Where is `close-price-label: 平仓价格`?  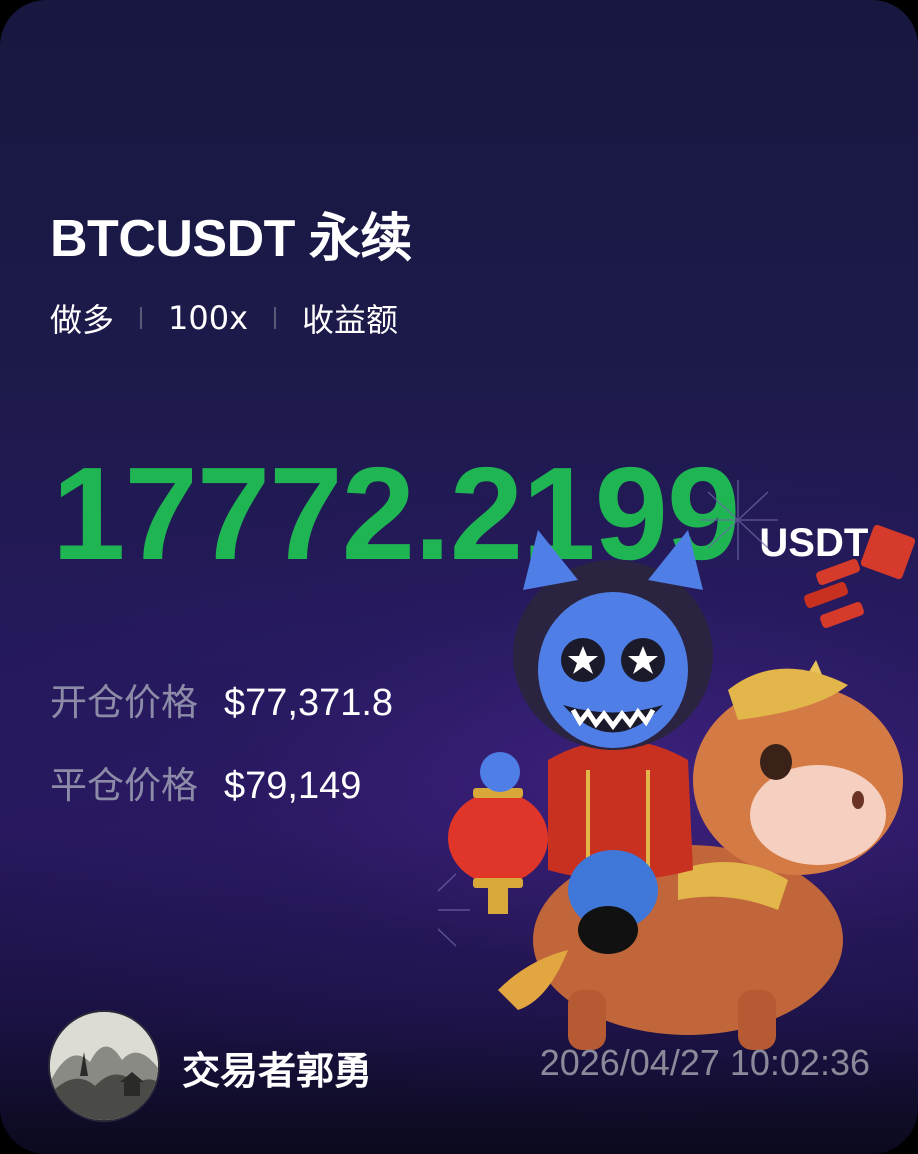
close-price-label: 平仓价格 is located at coordinates (124, 785).